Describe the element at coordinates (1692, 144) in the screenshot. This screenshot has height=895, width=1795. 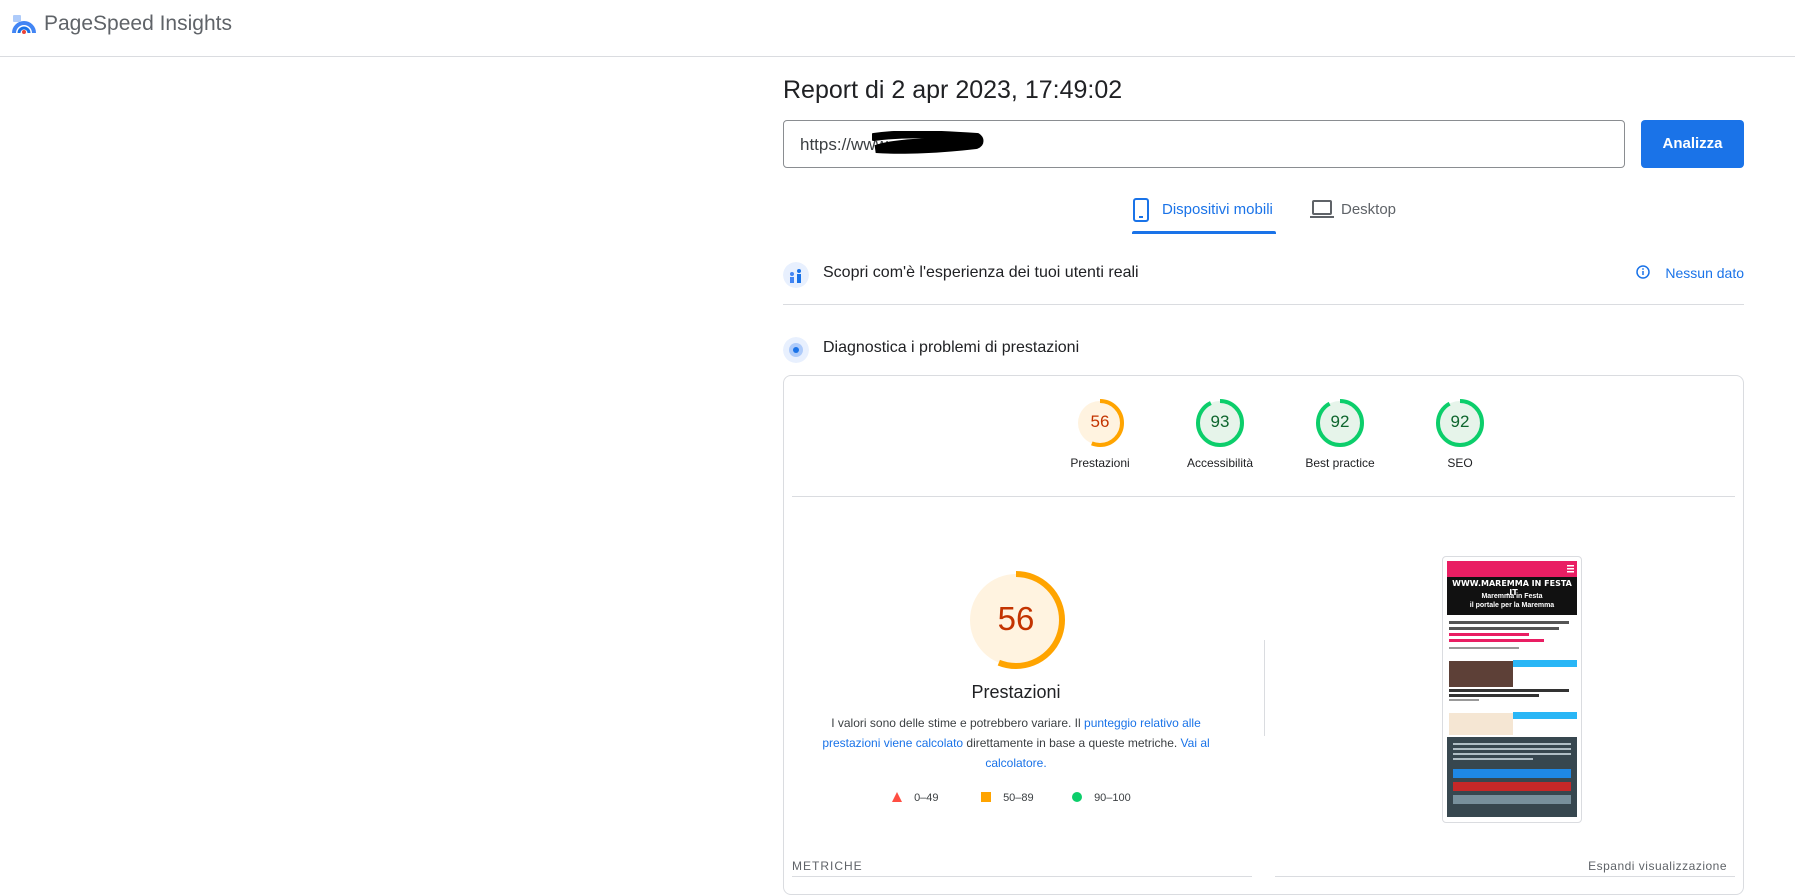
I see `analyze-button: Analizza` at that location.